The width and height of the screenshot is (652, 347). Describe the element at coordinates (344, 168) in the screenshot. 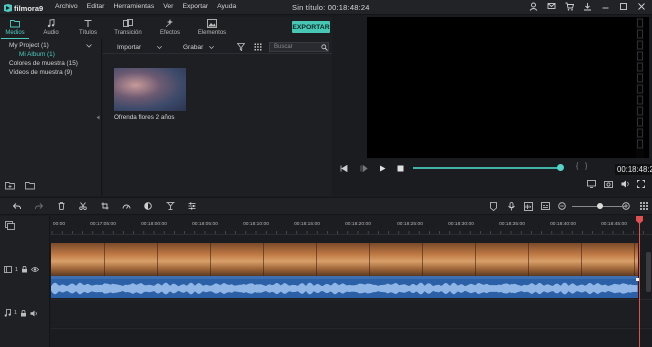

I see `step-back-icon` at that location.